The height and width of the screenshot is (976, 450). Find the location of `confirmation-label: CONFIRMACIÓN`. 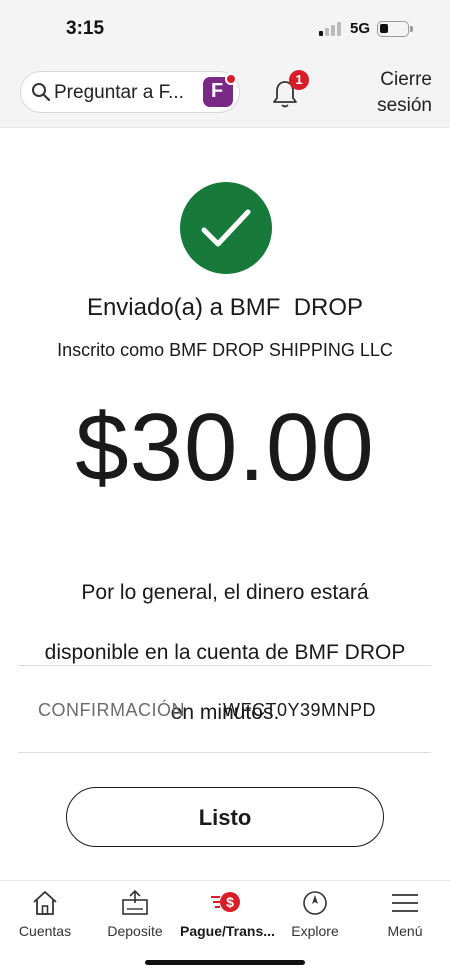

confirmation-label: CONFIRMACIÓN is located at coordinates (111, 710).